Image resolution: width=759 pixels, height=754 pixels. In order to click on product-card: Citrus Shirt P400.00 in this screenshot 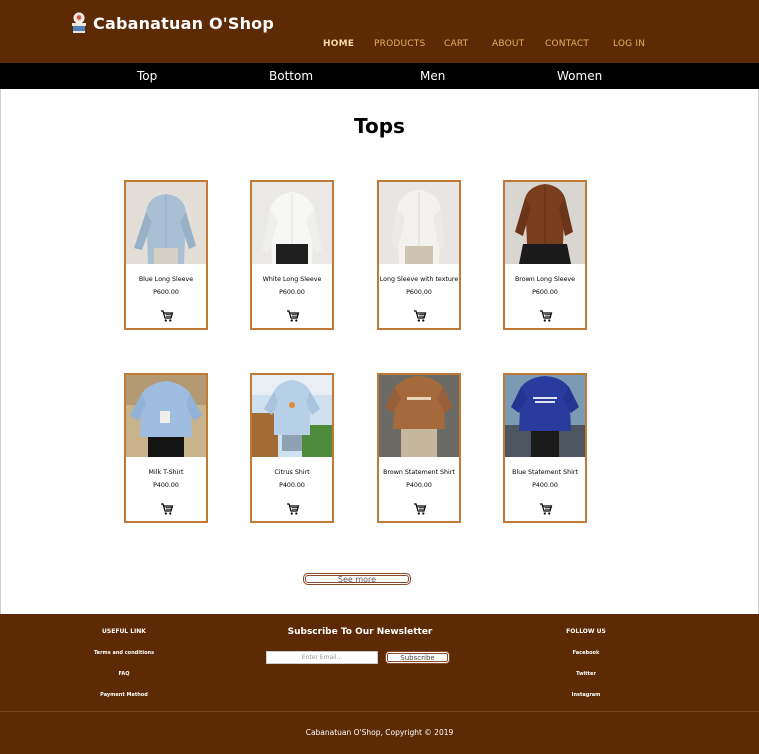, I will do `click(292, 448)`.